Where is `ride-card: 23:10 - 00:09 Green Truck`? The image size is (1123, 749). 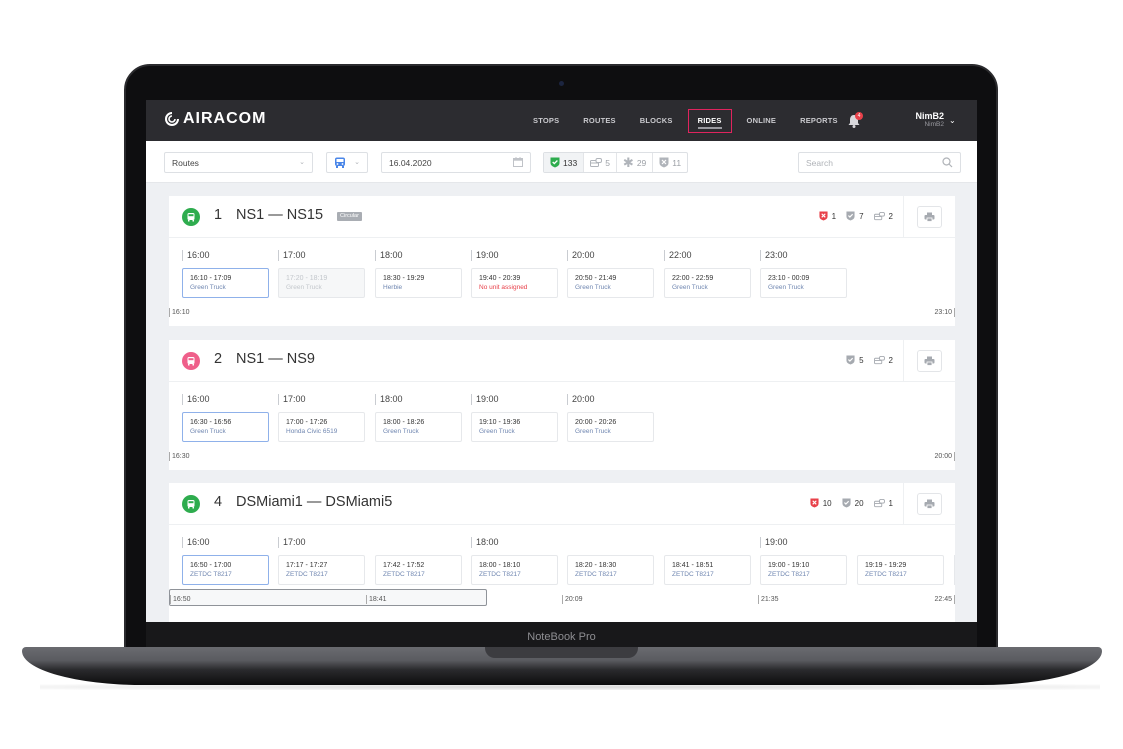
ride-card: 23:10 - 00:09 Green Truck is located at coordinates (803, 283).